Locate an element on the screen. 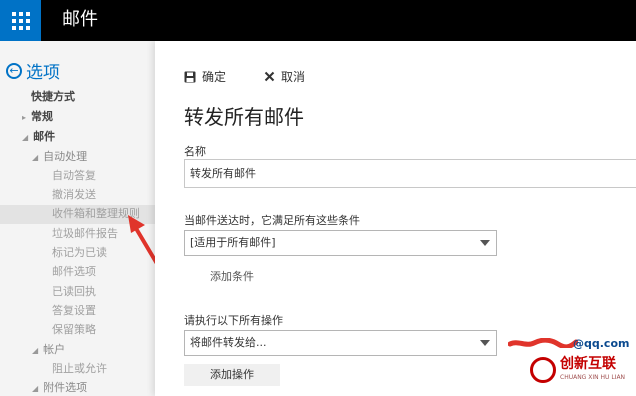 The height and width of the screenshot is (396, 636). save-icon is located at coordinates (190, 76).